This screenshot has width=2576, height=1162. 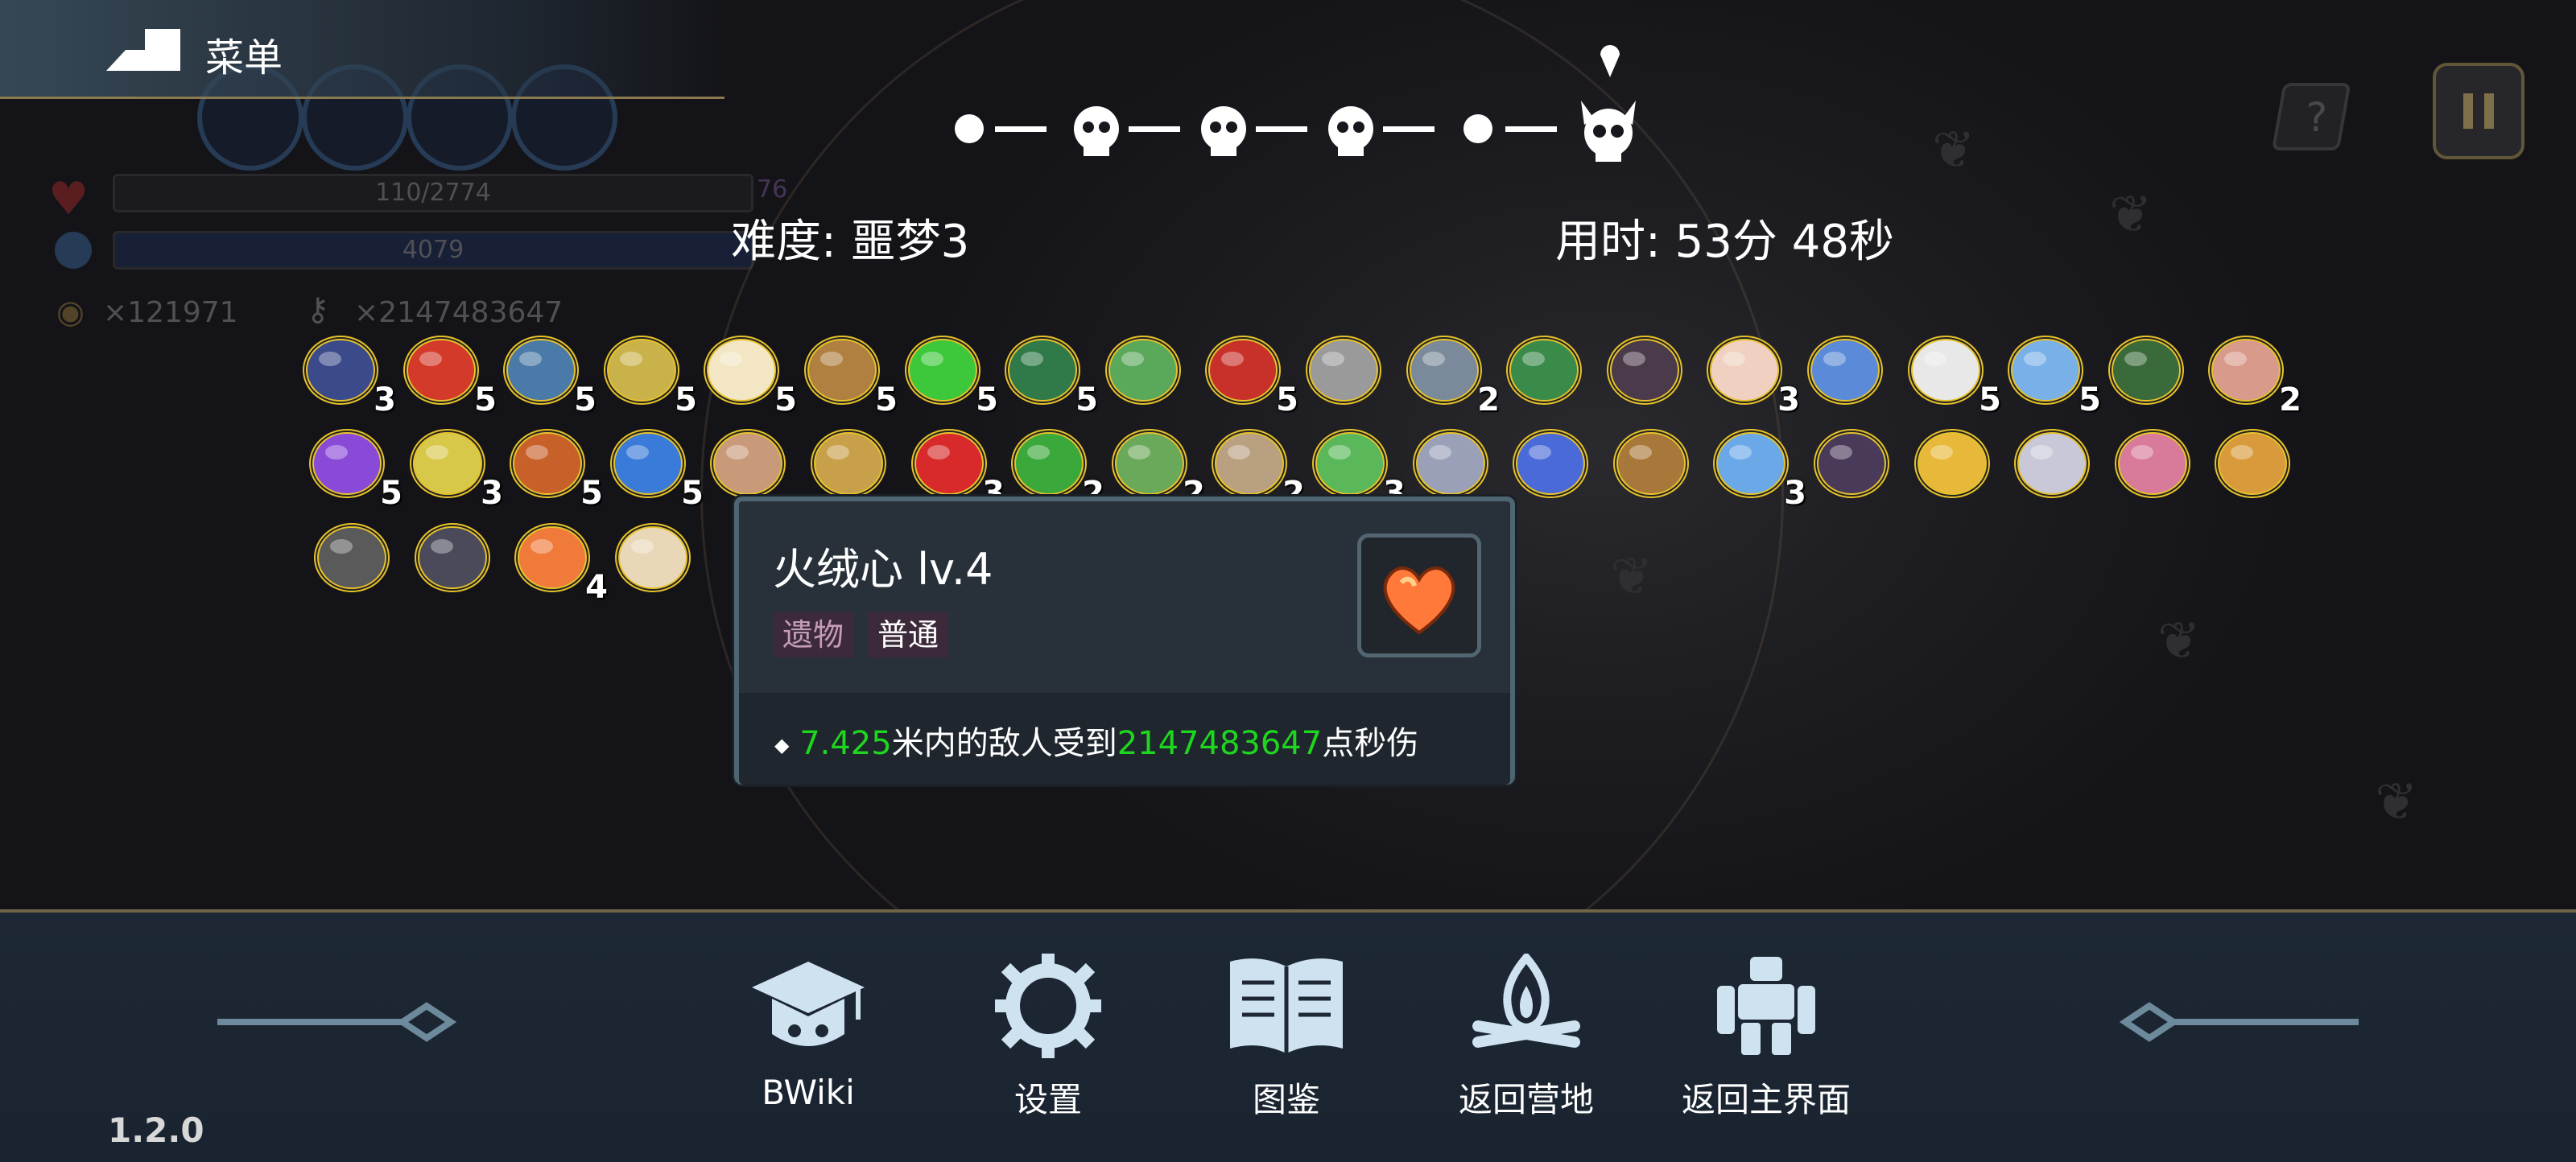 I want to click on demon-mask-icon, so click(x=1243, y=370).